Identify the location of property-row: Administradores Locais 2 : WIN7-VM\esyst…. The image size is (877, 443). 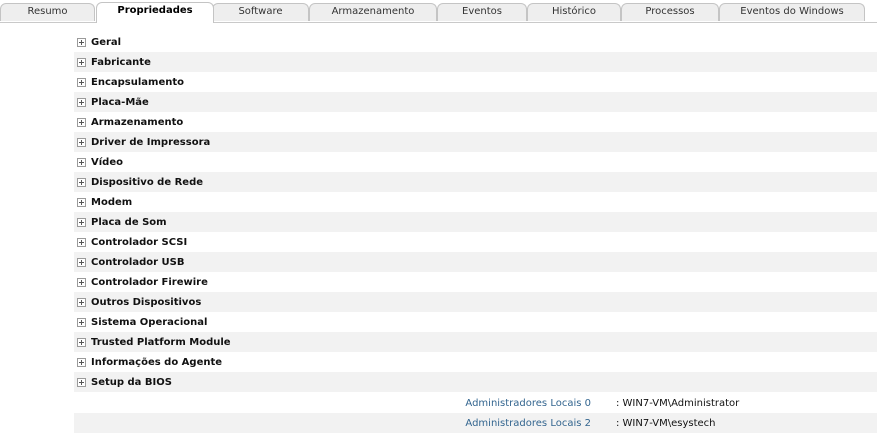
(475, 423).